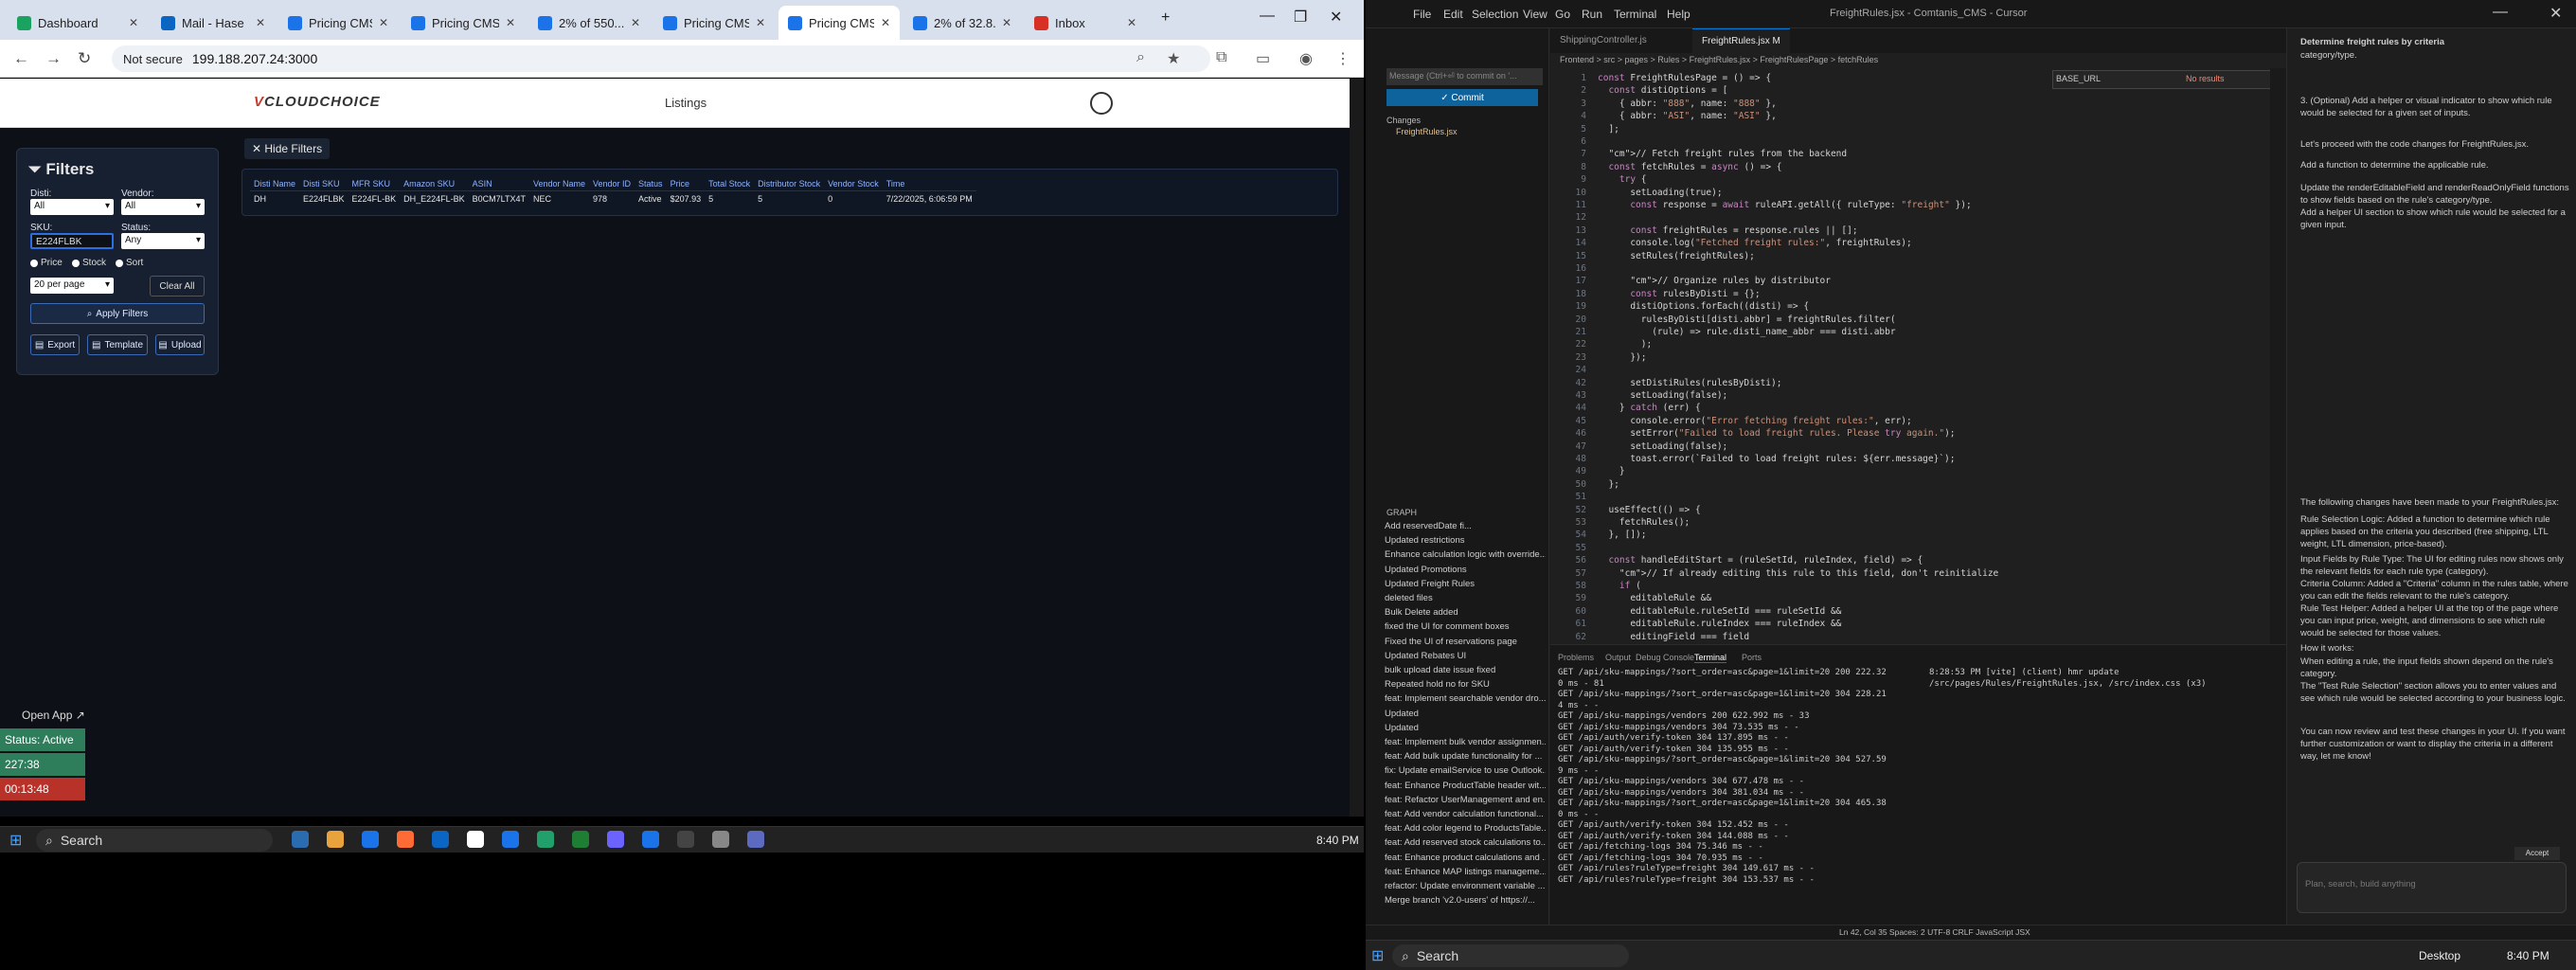 The height and width of the screenshot is (970, 2576). I want to click on code-line: try {, so click(1622, 179).